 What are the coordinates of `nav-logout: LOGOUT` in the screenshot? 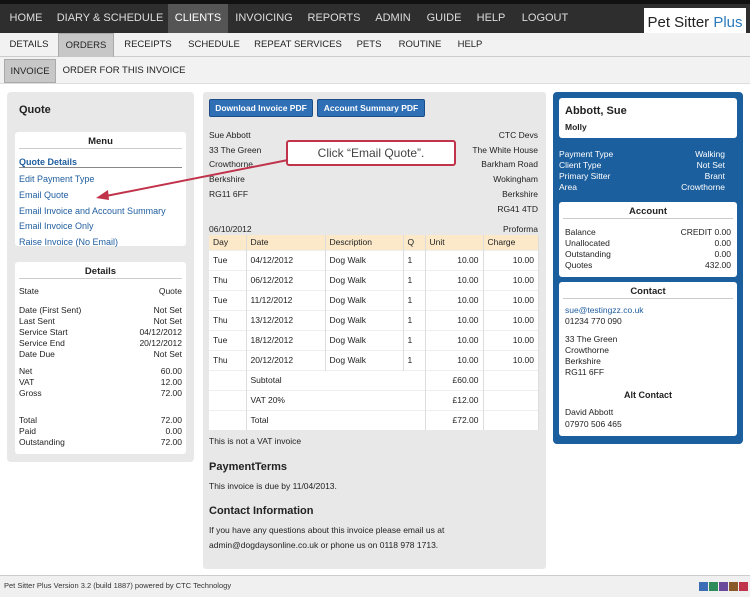 It's located at (545, 18).